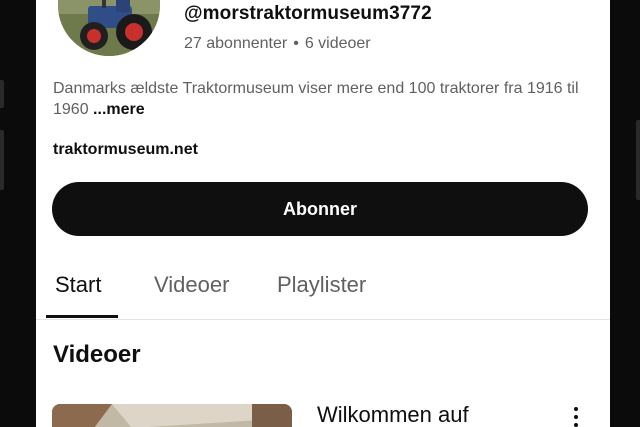 The width and height of the screenshot is (640, 427). I want to click on subscribe-label: Abonner, so click(320, 208).